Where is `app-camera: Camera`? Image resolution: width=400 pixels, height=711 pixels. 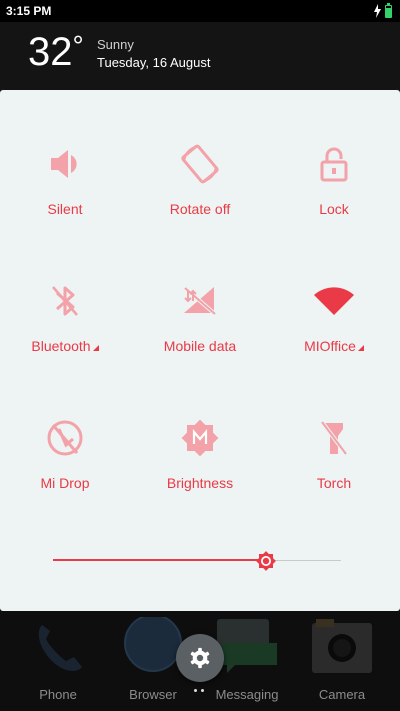
app-camera: Camera is located at coordinates (342, 661).